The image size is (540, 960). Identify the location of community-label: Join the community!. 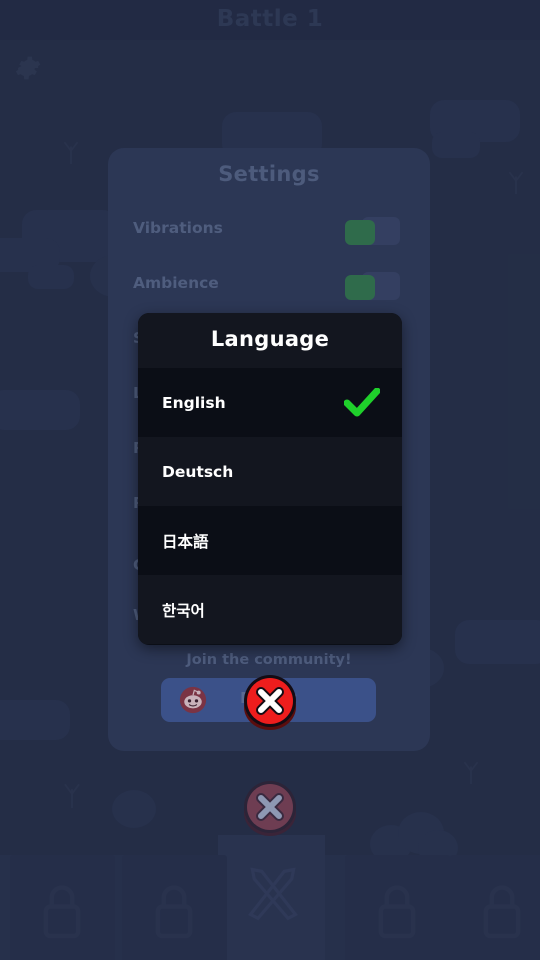
(269, 660).